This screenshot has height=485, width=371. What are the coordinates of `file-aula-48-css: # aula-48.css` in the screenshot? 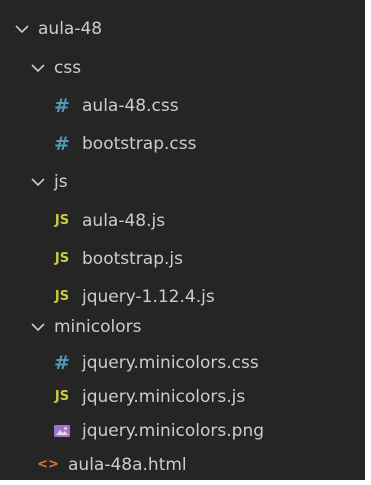 It's located at (182, 106).